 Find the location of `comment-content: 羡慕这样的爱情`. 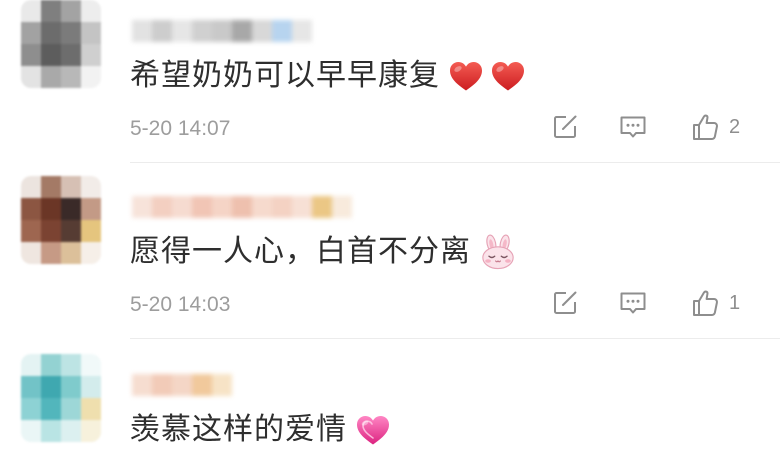

comment-content: 羡慕这样的爱情 is located at coordinates (260, 430).